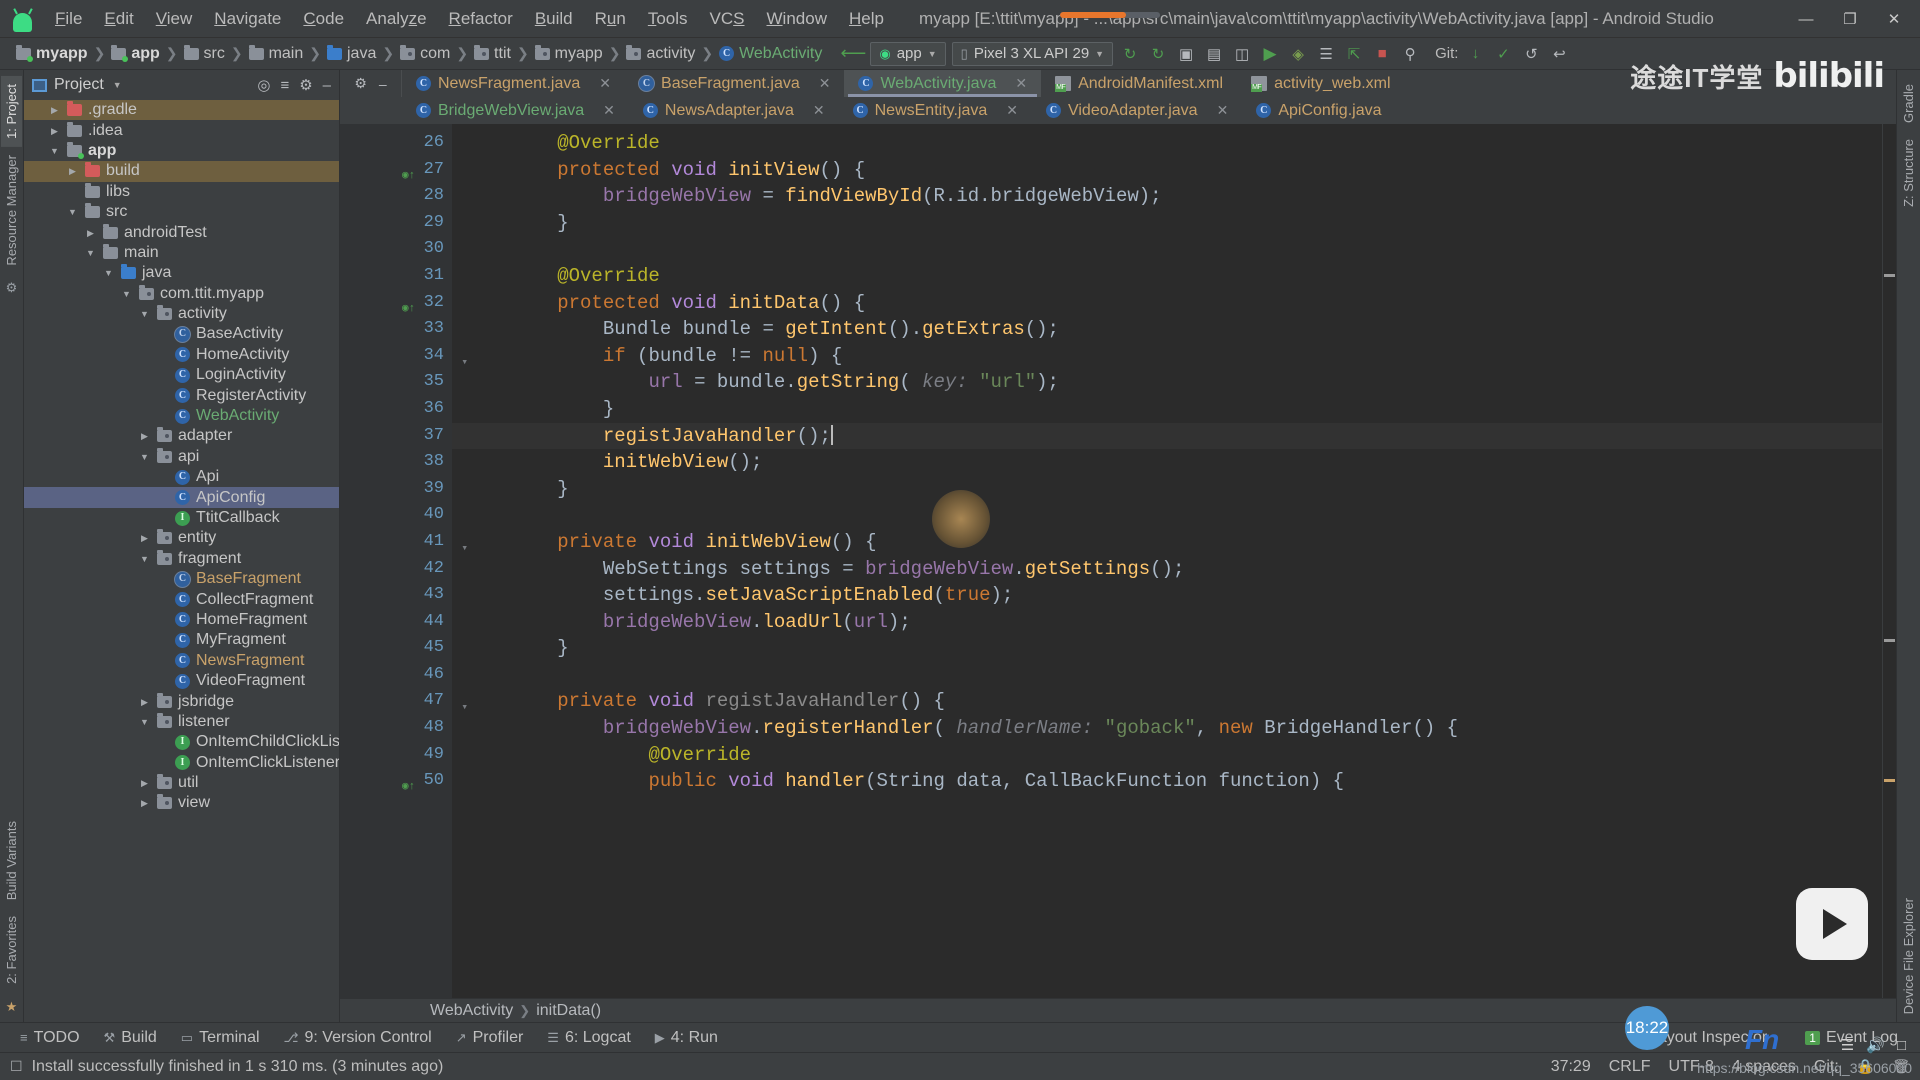 Image resolution: width=1920 pixels, height=1080 pixels. Describe the element at coordinates (181, 579) in the screenshot. I see `tree-node-basefragment: C BaseFragment` at that location.